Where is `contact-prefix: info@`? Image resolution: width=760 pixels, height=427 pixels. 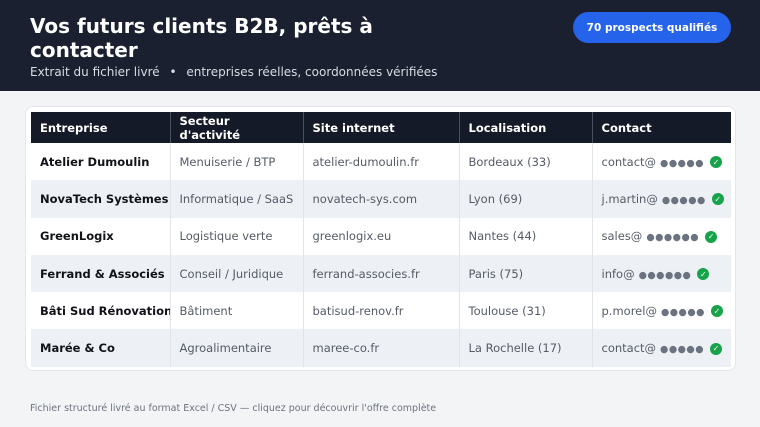
contact-prefix: info@ is located at coordinates (618, 273).